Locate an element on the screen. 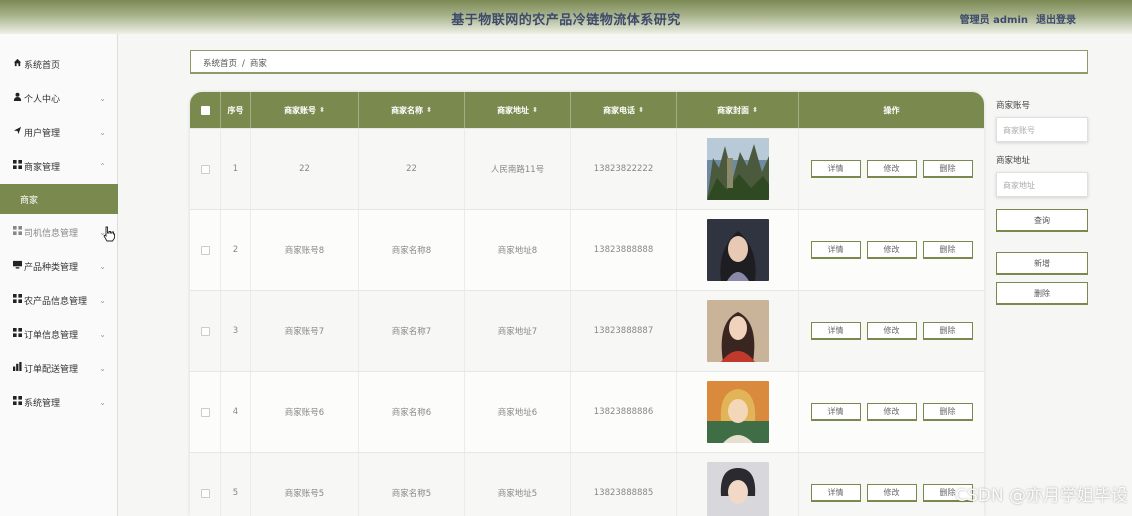  row-index: 2 is located at coordinates (236, 250).